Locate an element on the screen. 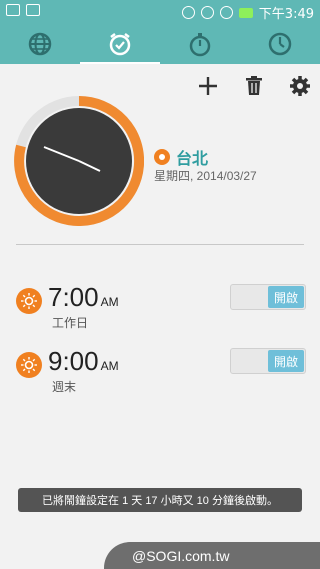  alarm-item: 7:00 AM 工作日 開啟 is located at coordinates (166, 313).